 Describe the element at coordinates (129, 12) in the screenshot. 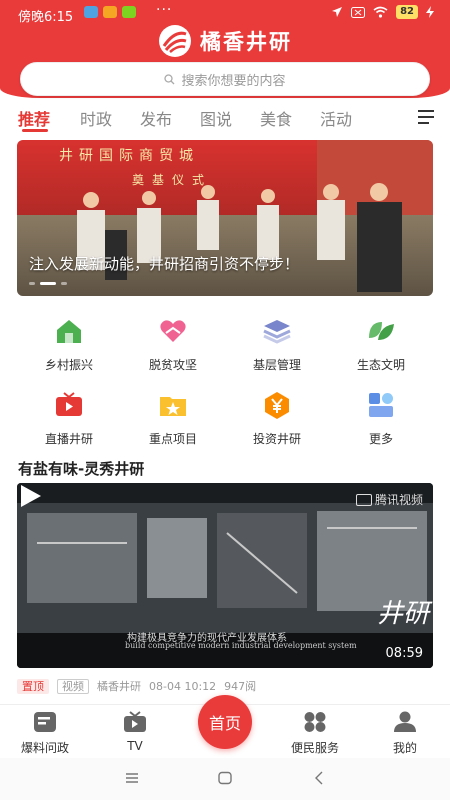

I see `chat-notification-icon` at that location.